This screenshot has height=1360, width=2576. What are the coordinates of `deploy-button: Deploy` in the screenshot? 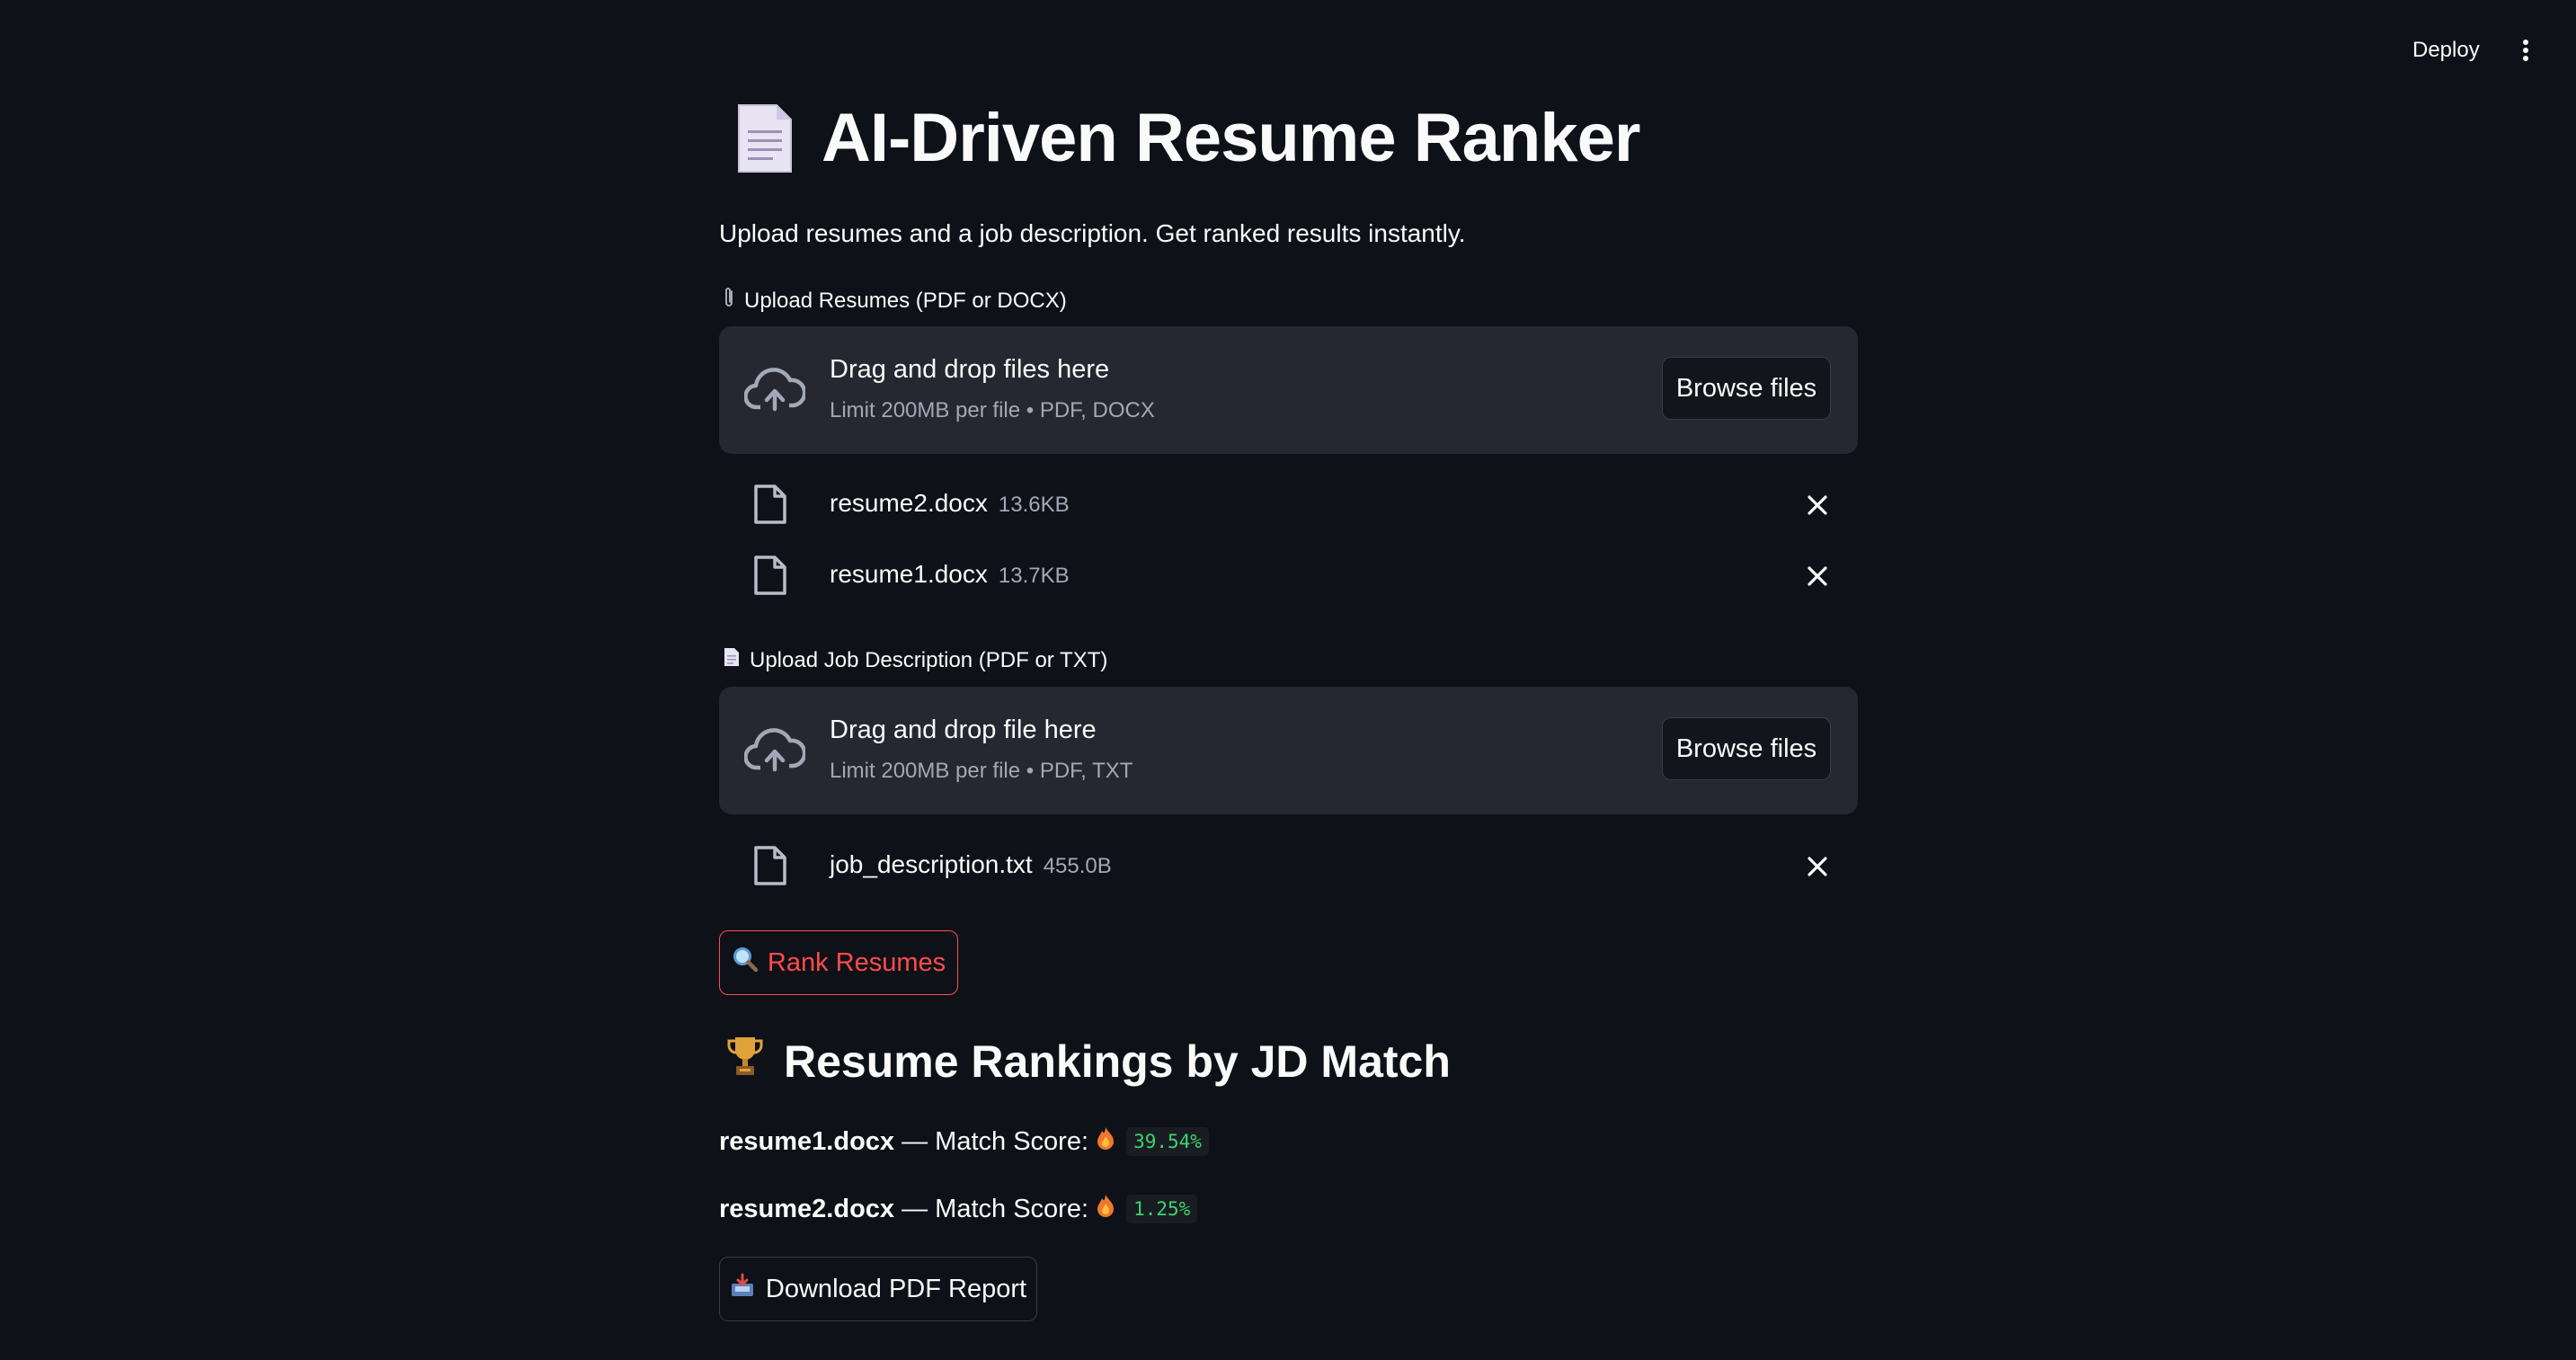 It's located at (2446, 50).